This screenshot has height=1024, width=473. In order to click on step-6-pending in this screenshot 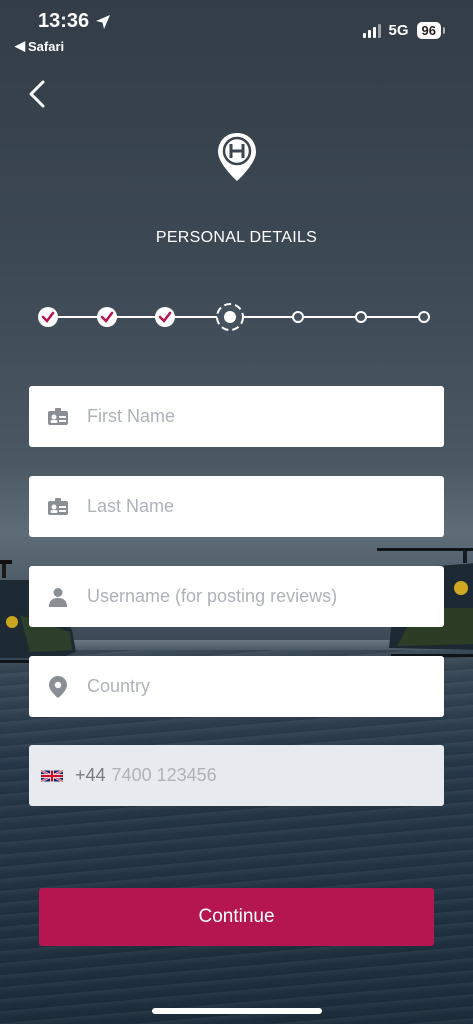, I will do `click(361, 317)`.